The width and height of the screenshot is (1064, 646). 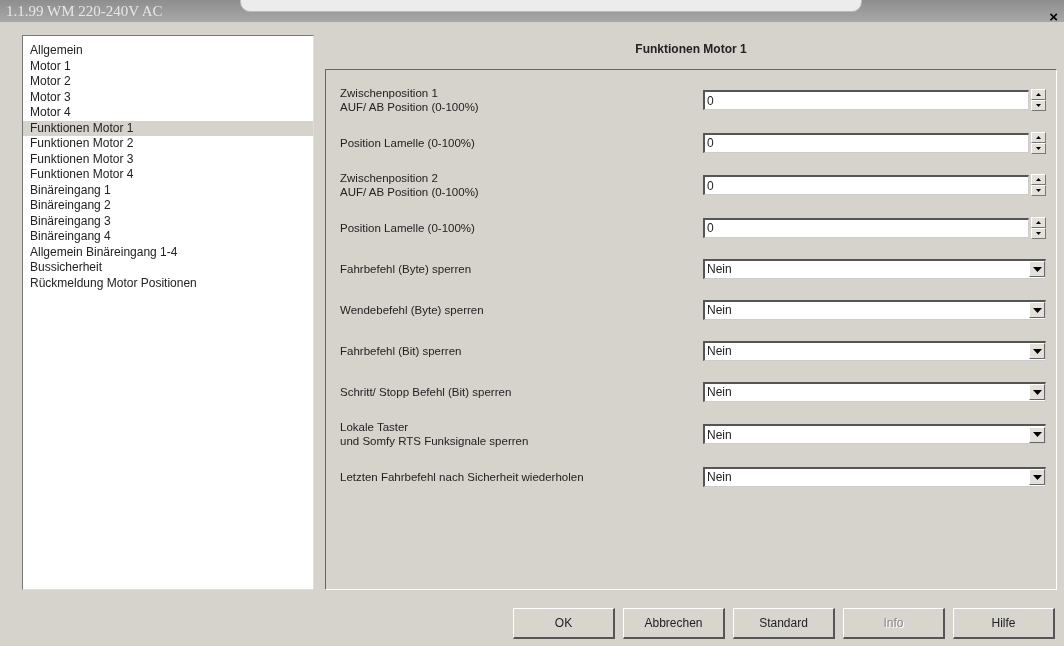 I want to click on sidebar-item: Allgemein, so click(x=168, y=51).